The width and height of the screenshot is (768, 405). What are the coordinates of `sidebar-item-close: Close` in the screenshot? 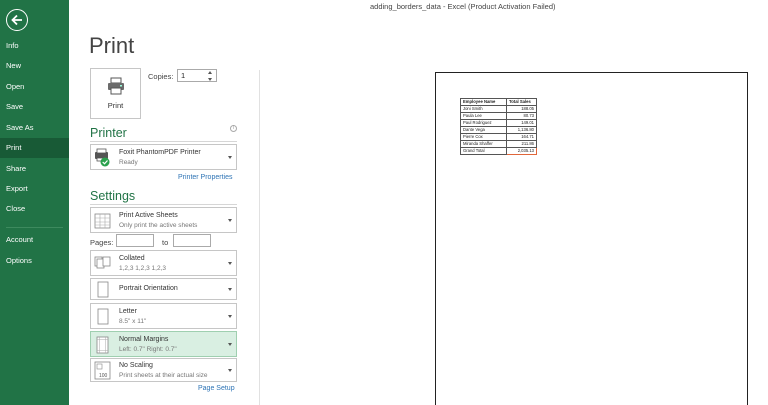 It's located at (34, 209).